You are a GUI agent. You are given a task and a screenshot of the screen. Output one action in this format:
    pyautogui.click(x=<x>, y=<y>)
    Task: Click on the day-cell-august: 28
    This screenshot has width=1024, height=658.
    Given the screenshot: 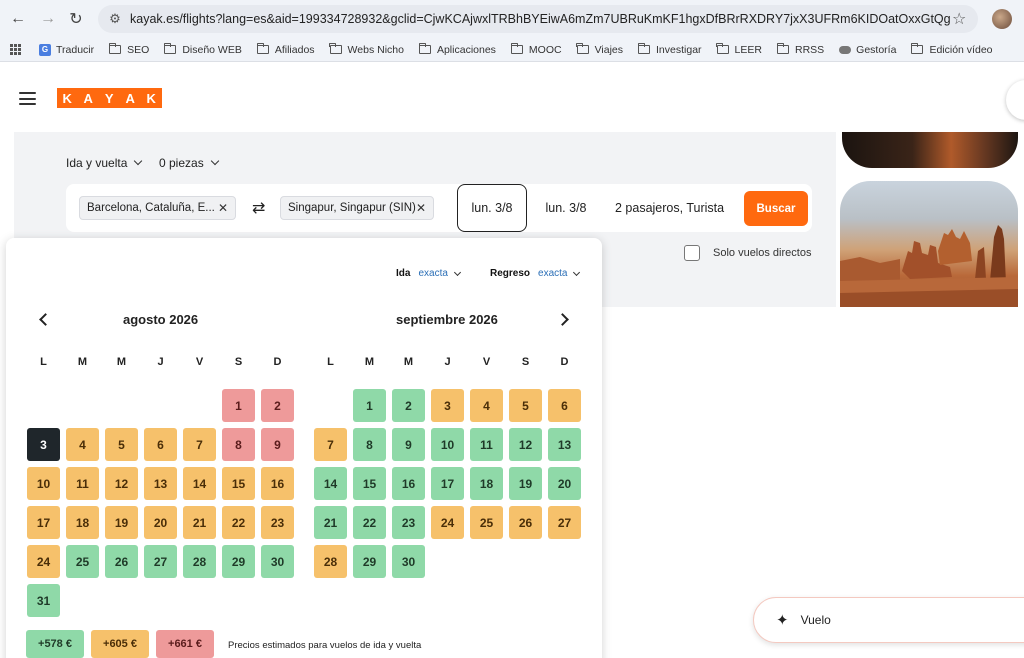 What is the action you would take?
    pyautogui.click(x=199, y=561)
    